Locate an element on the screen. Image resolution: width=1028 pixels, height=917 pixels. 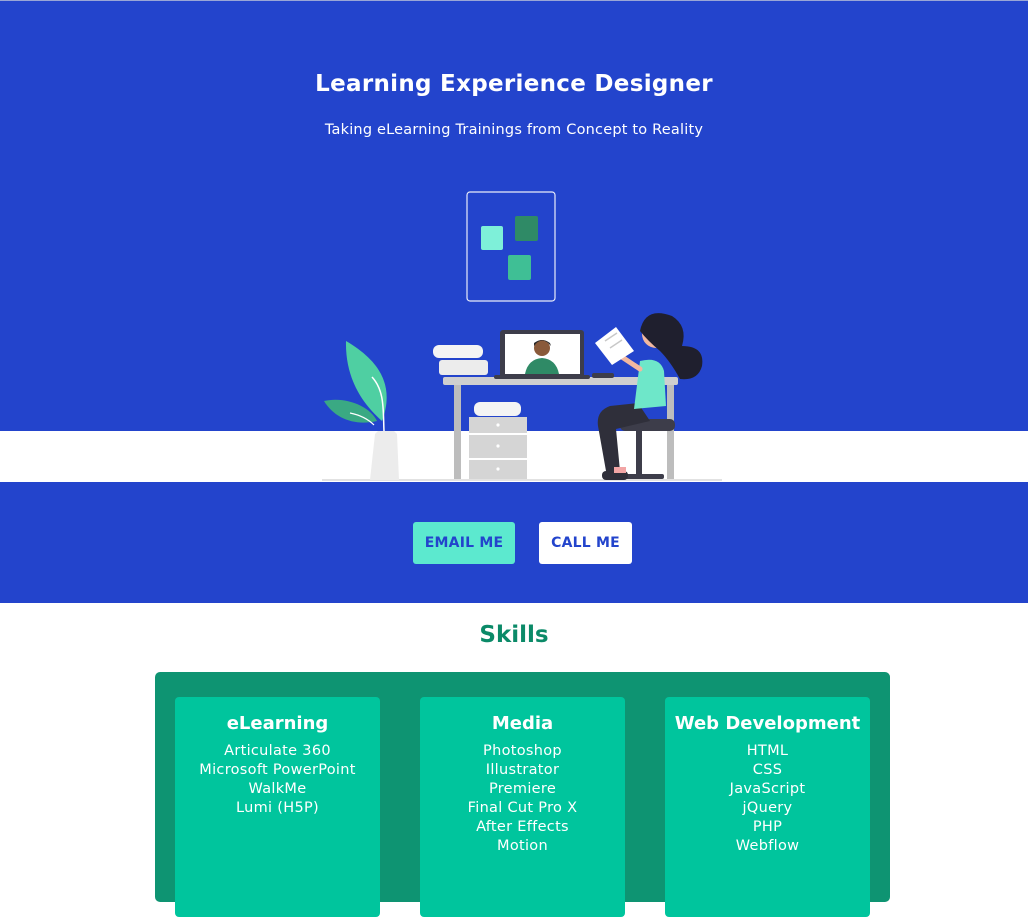
person-reading-icon is located at coordinates (649, 396).